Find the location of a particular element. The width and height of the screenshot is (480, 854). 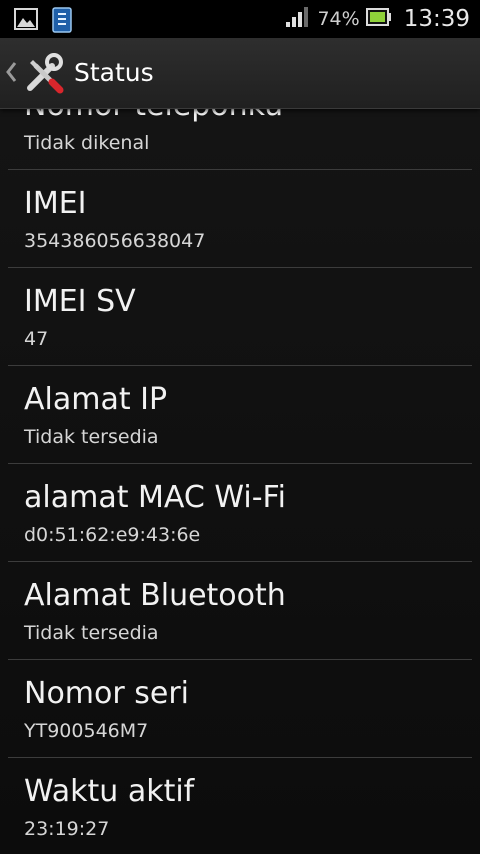

list-item-uptime: Waktu aktif 23:19:27 is located at coordinates (240, 806).